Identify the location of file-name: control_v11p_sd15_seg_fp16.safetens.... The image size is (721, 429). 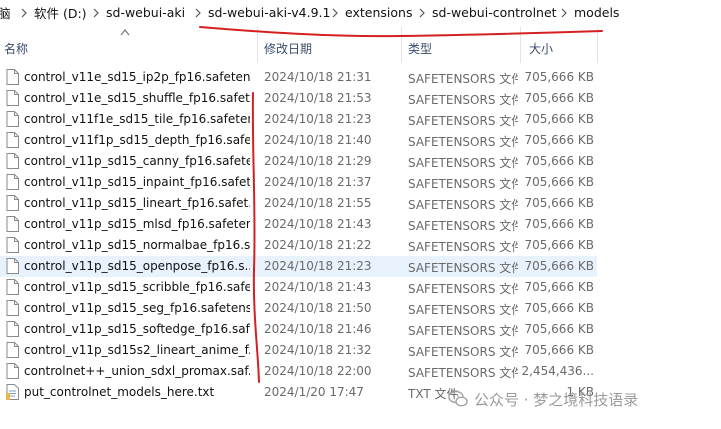
(137, 308).